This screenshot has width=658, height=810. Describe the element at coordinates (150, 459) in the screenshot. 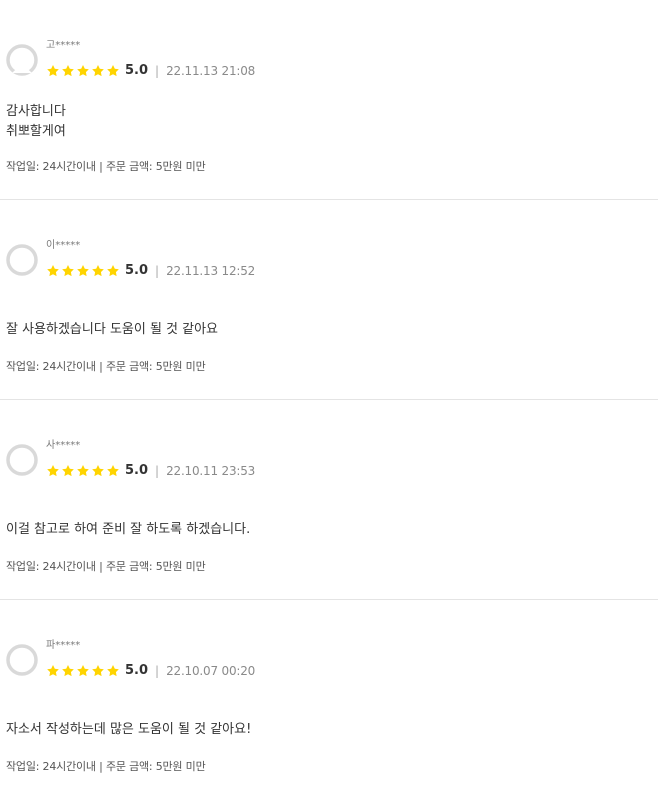

I see `review-header: 사***** 5.0 | 22.10.11 23:53` at that location.